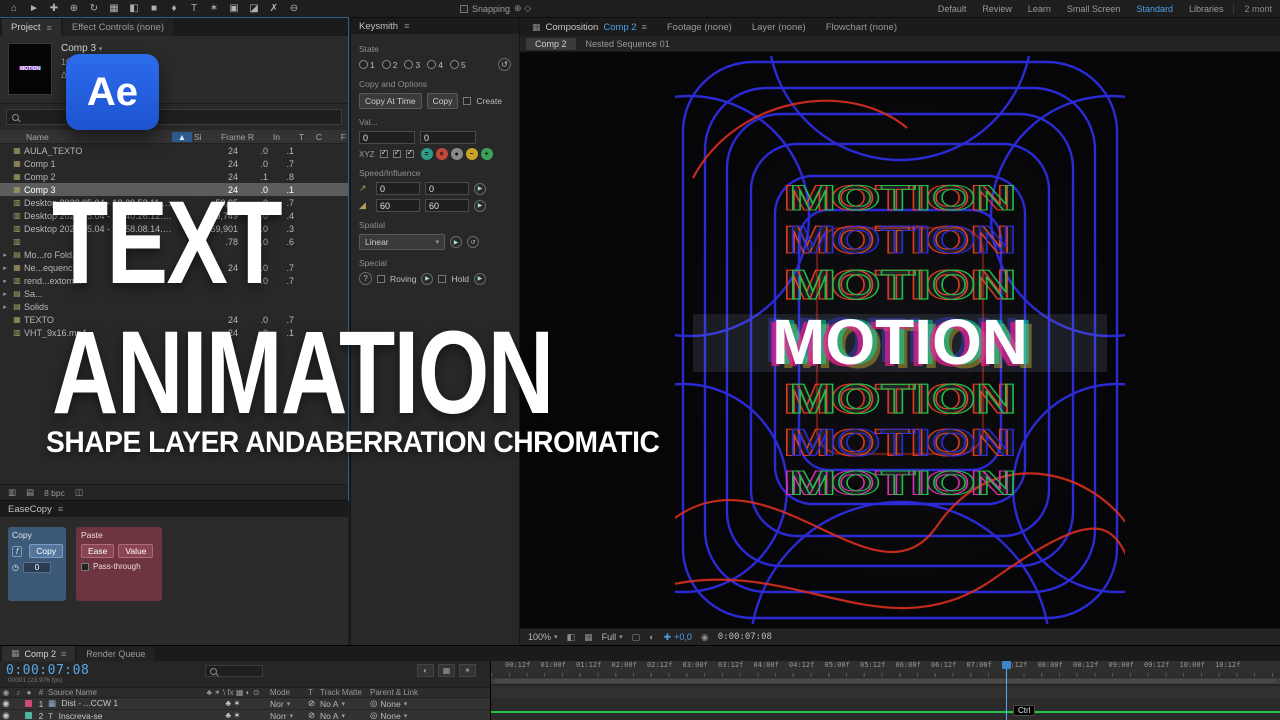 The image size is (1280, 720). I want to click on hold-checkbox, so click(442, 278).